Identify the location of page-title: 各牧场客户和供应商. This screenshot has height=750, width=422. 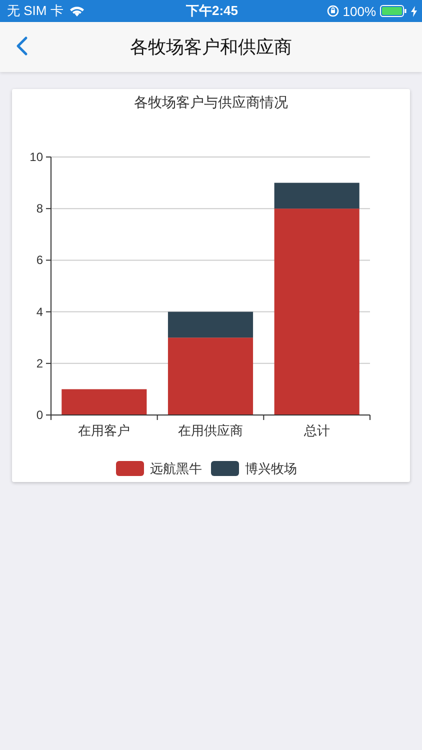
(211, 47).